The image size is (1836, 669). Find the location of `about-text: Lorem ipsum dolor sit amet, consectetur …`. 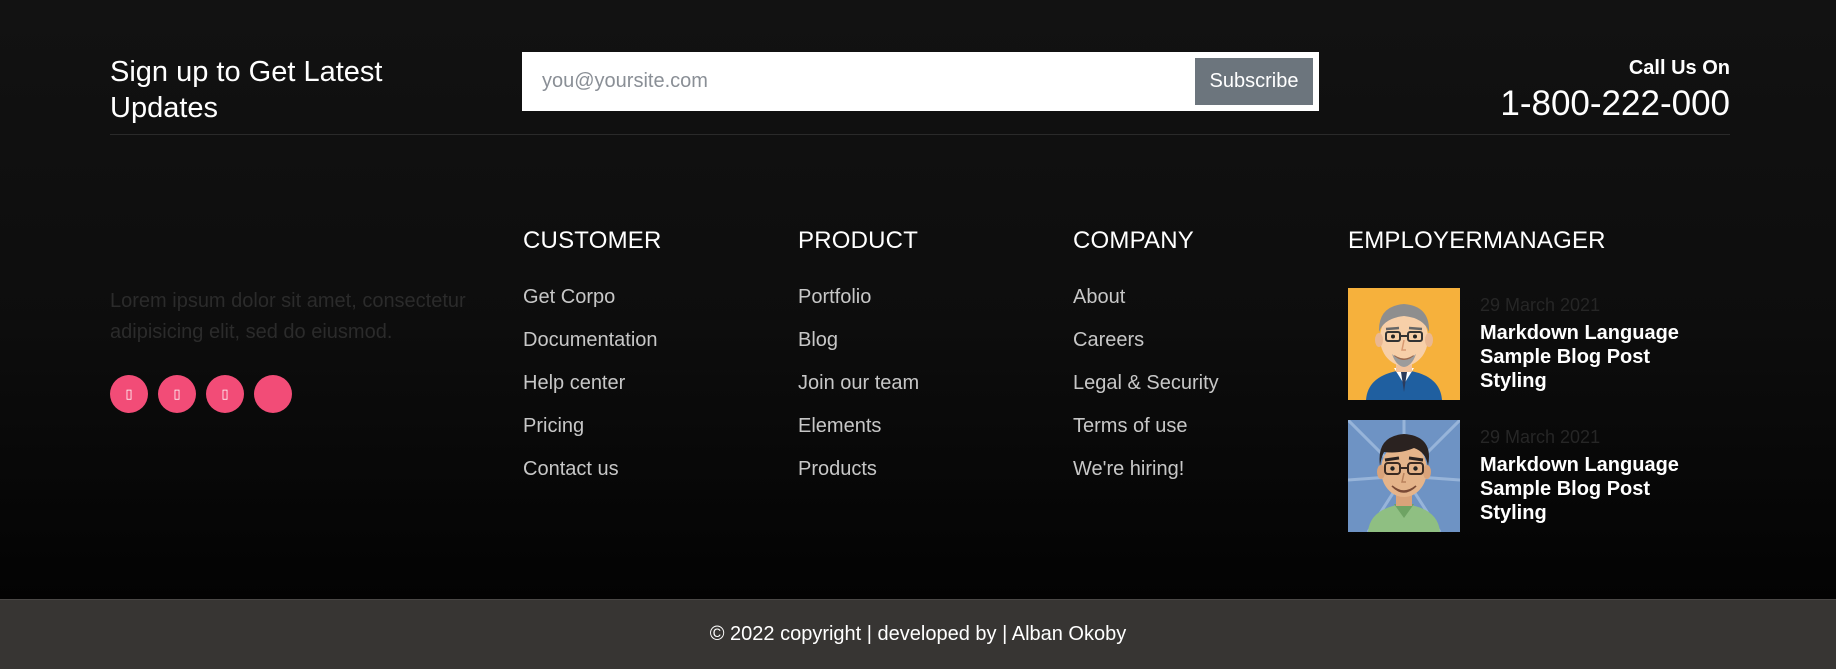

about-text: Lorem ipsum dolor sit amet, consectetur … is located at coordinates (288, 316).